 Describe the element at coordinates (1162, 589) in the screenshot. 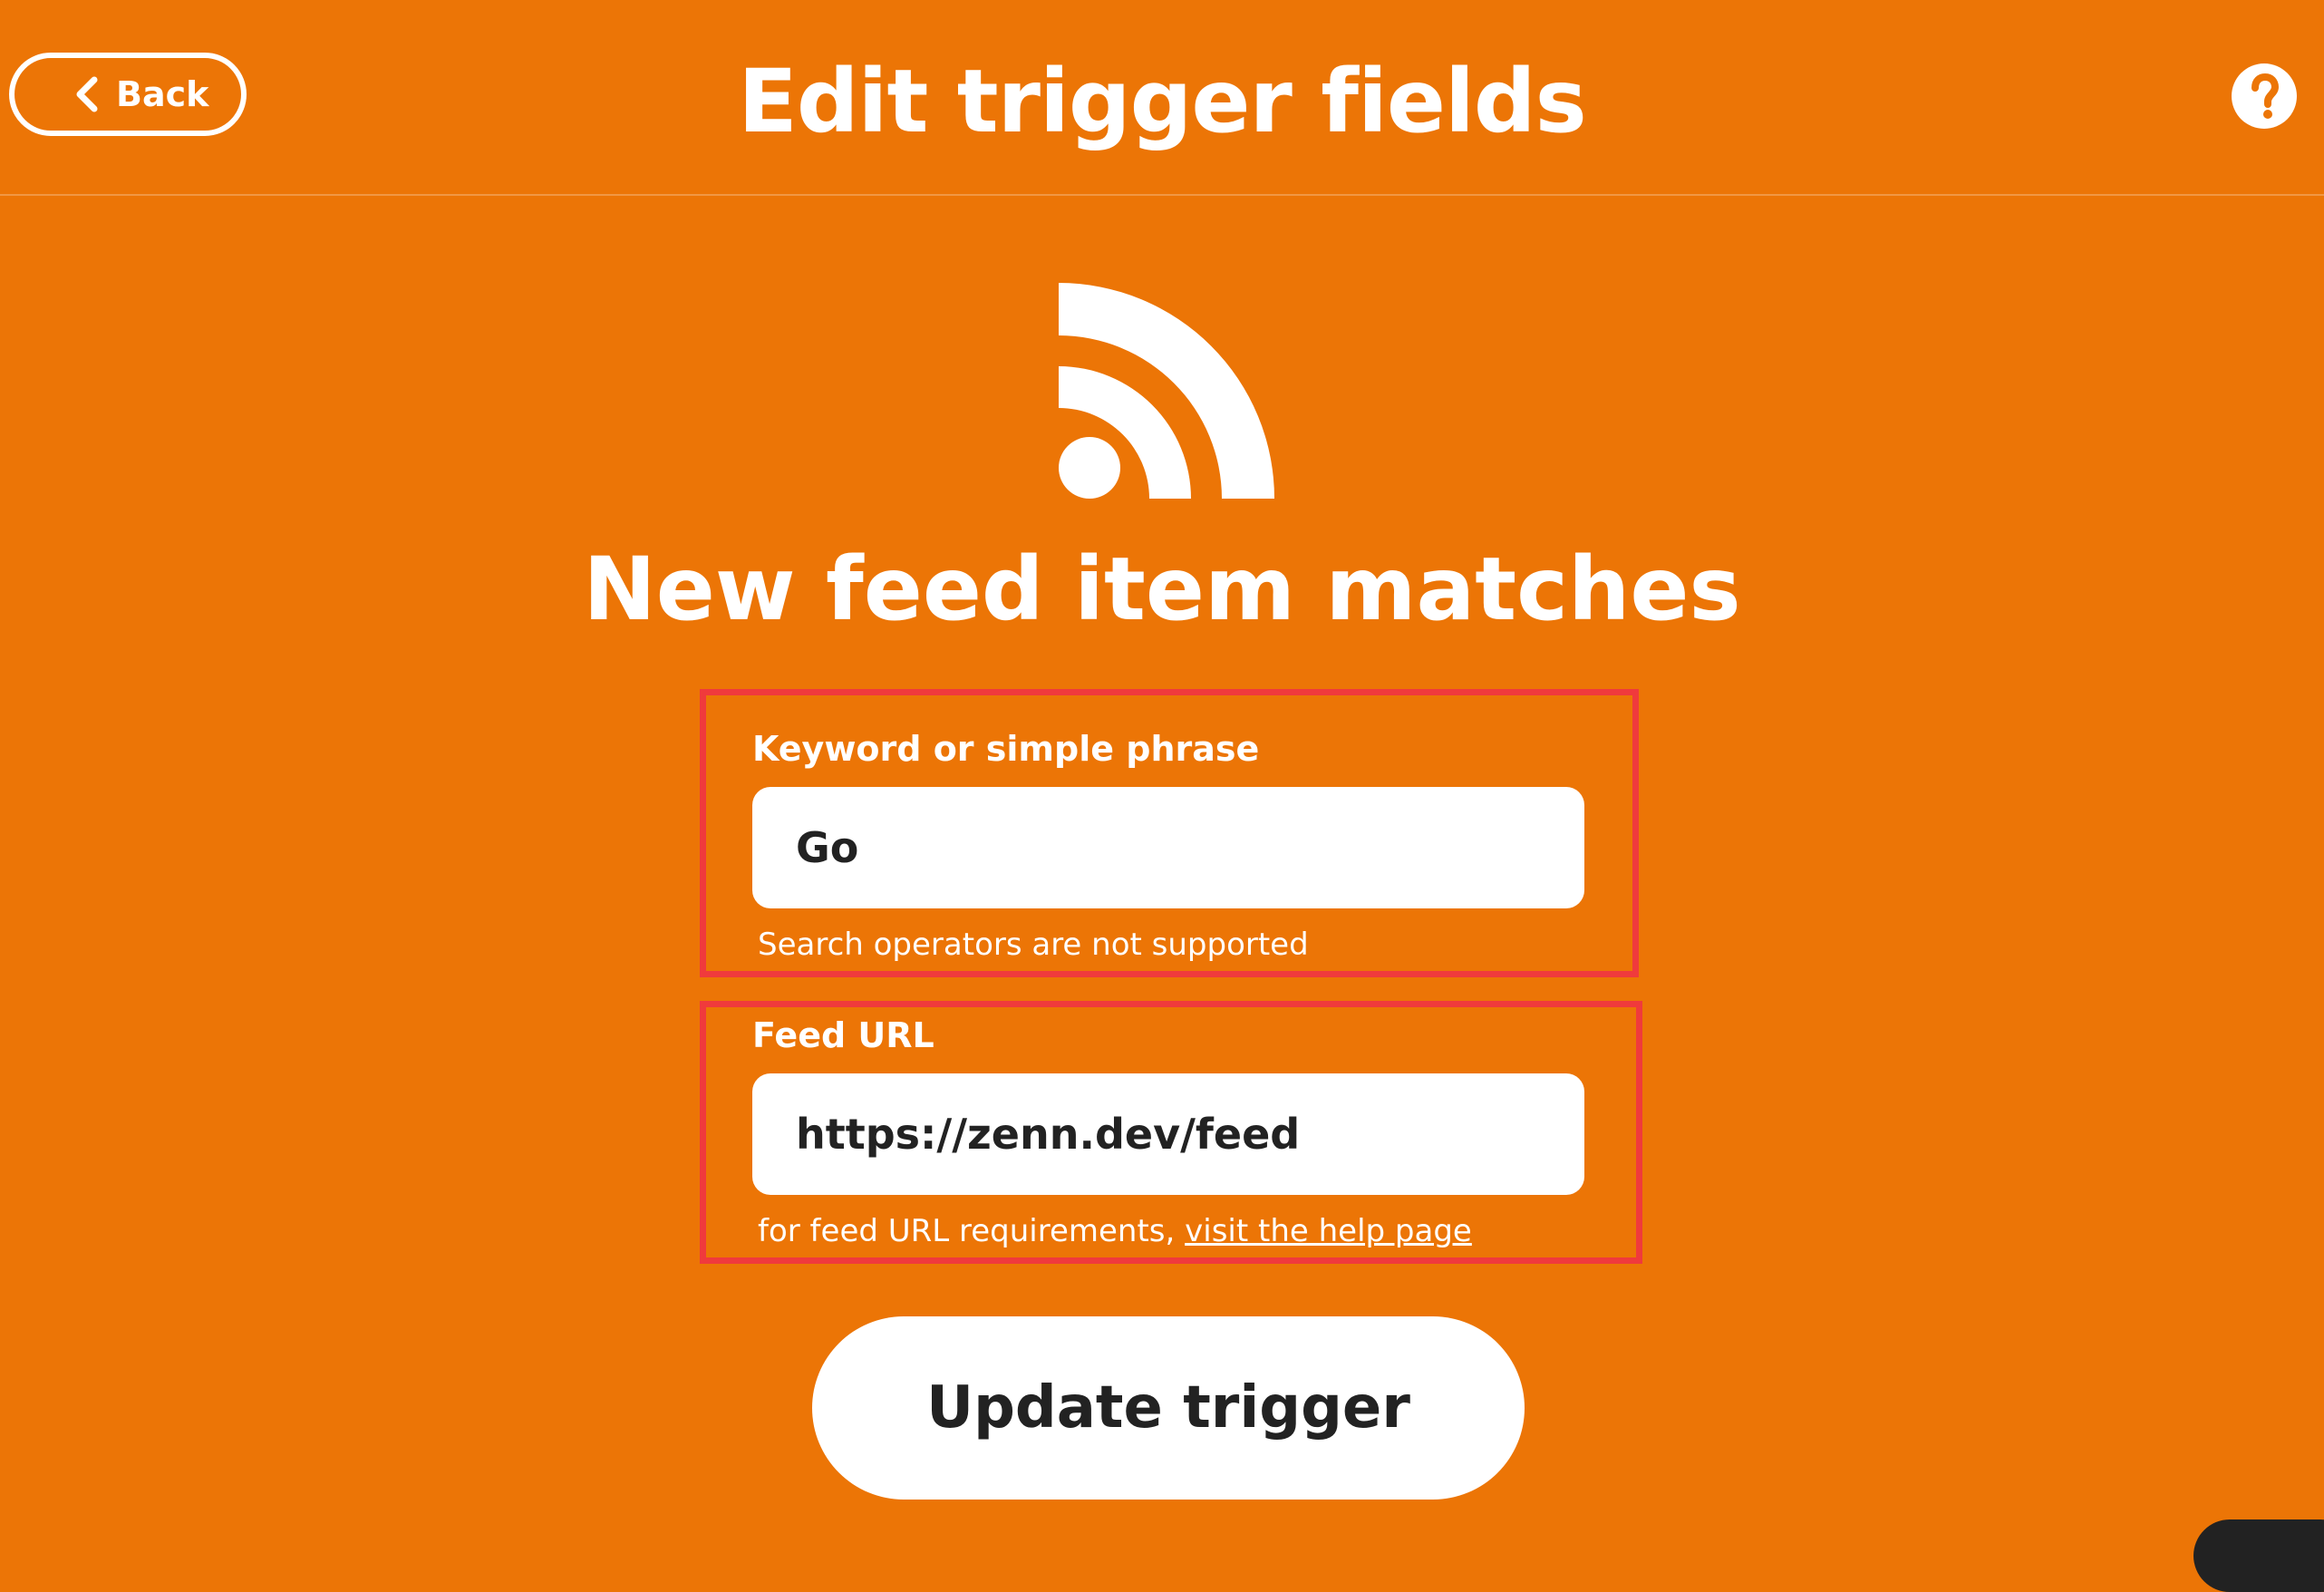

I see `trigger-title: New feed item matches` at that location.